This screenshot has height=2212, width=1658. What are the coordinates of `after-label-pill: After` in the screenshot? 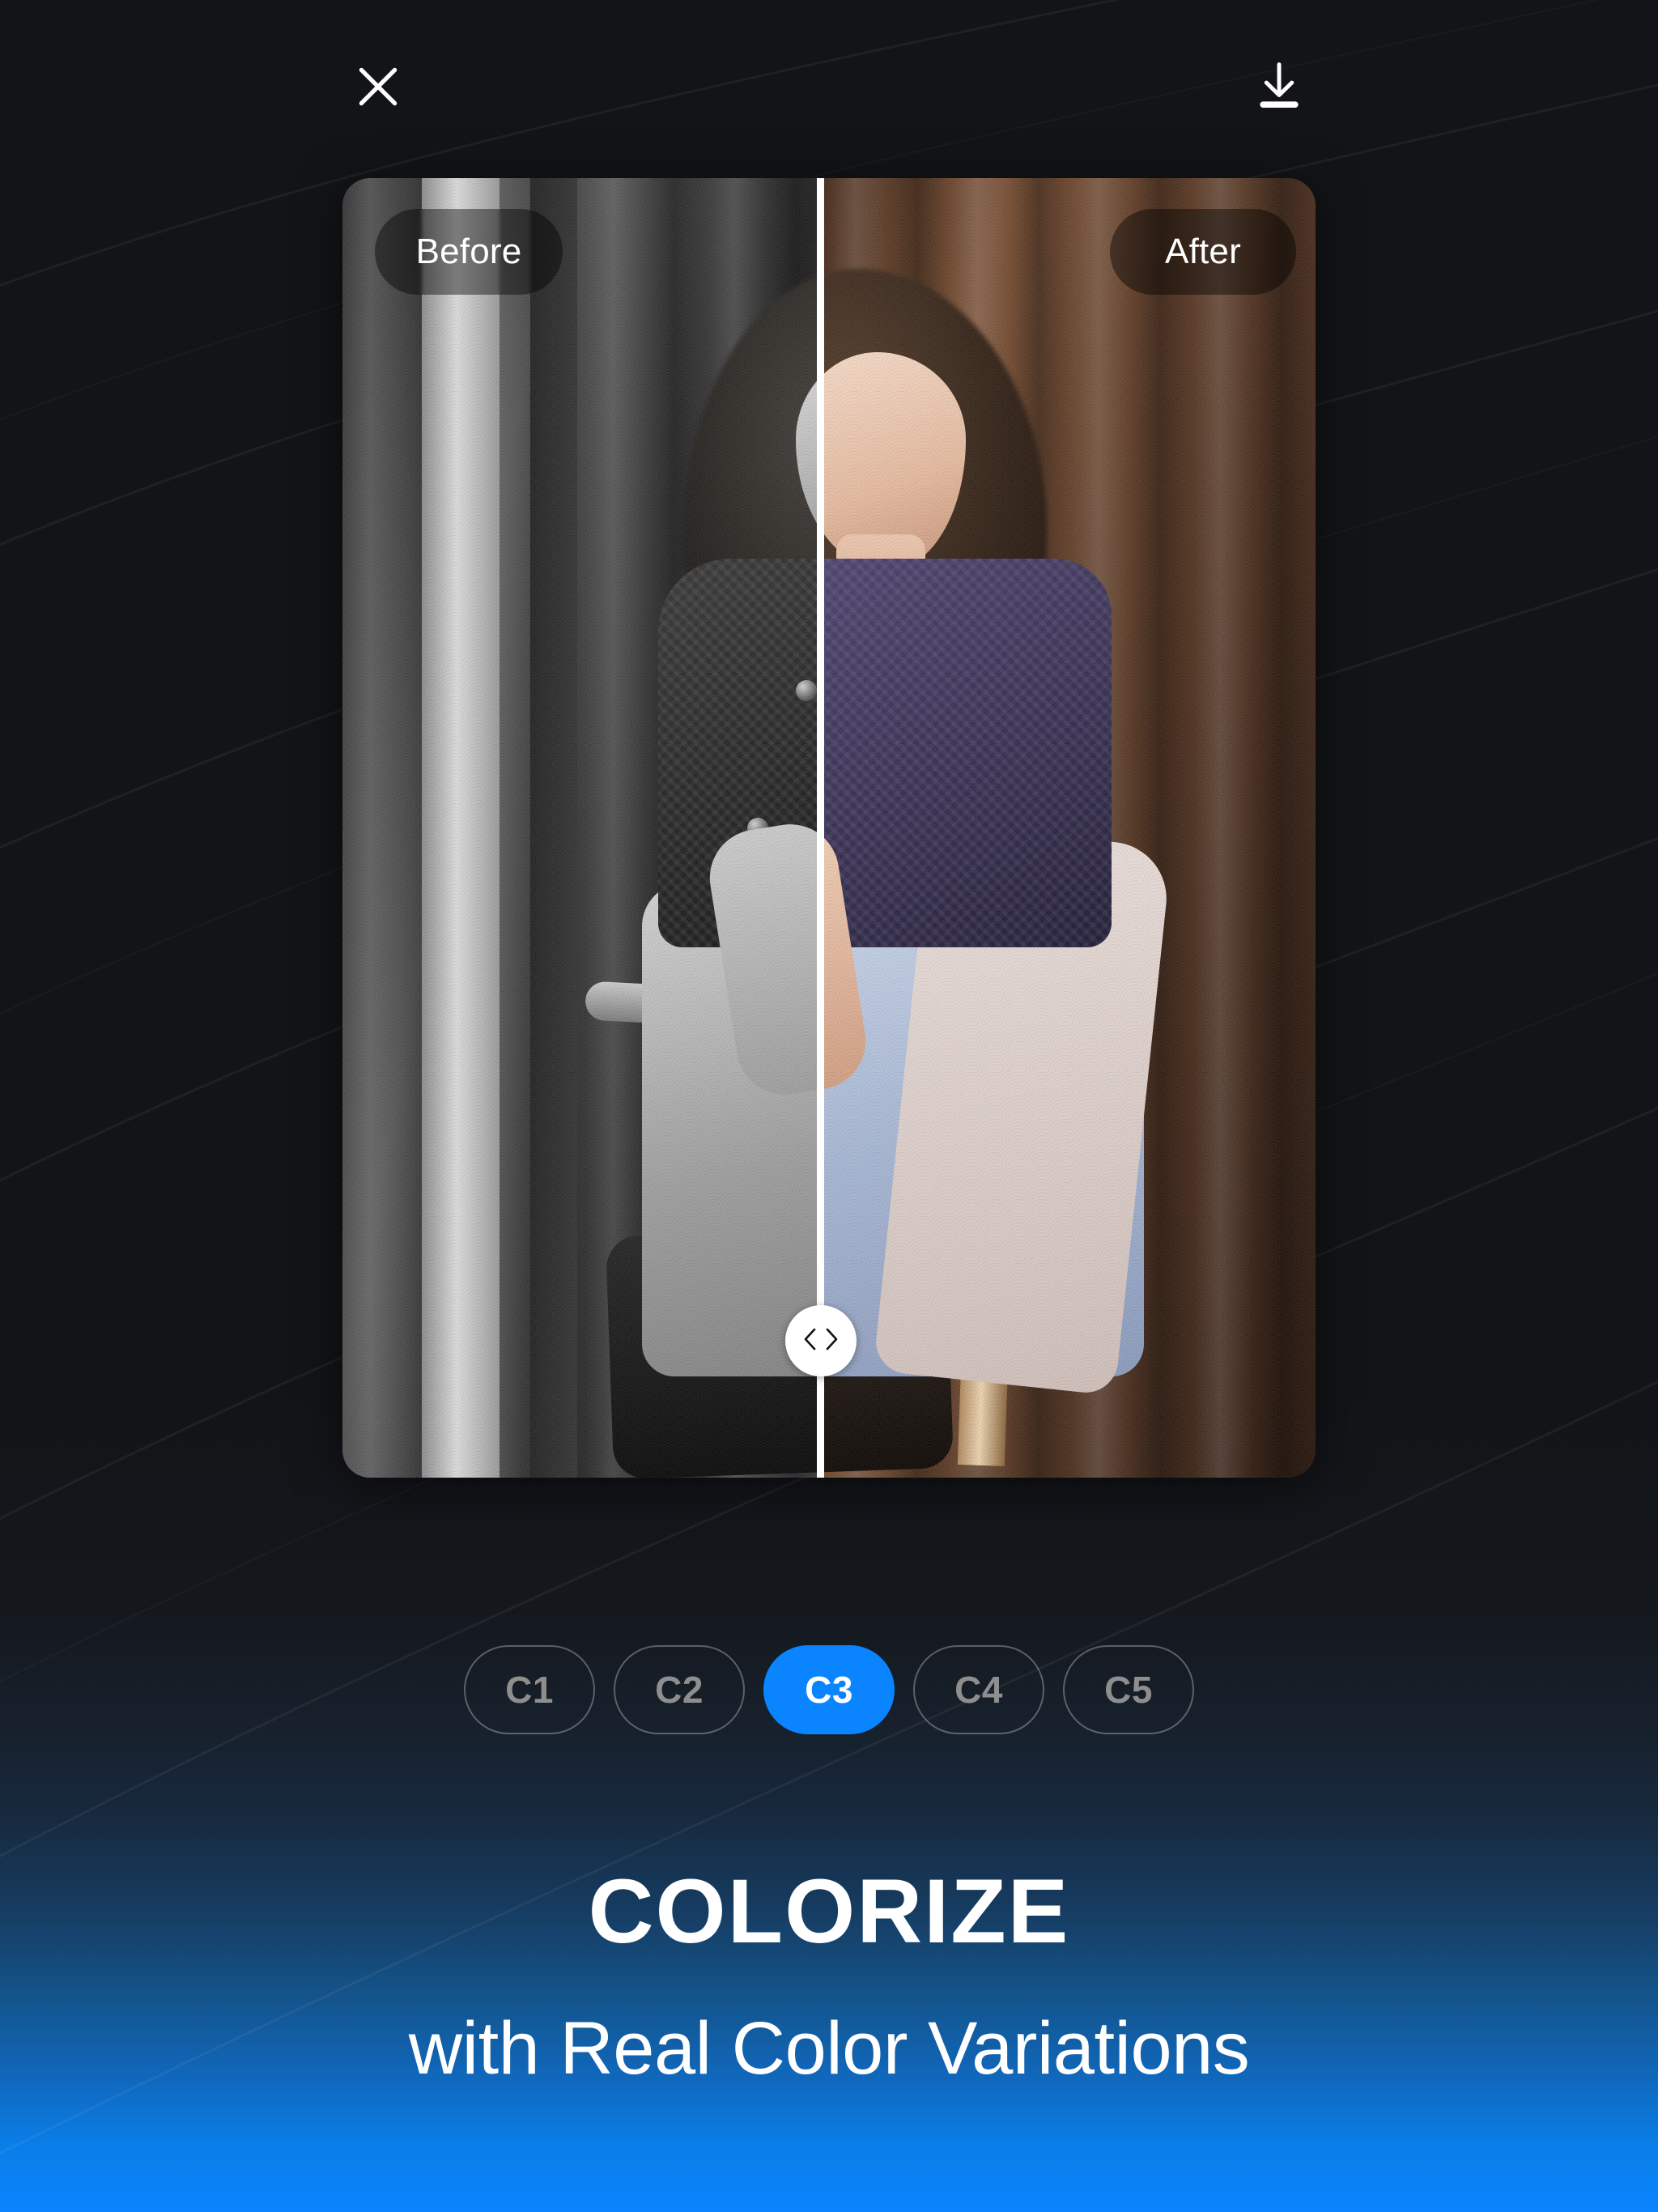 It's located at (1203, 252).